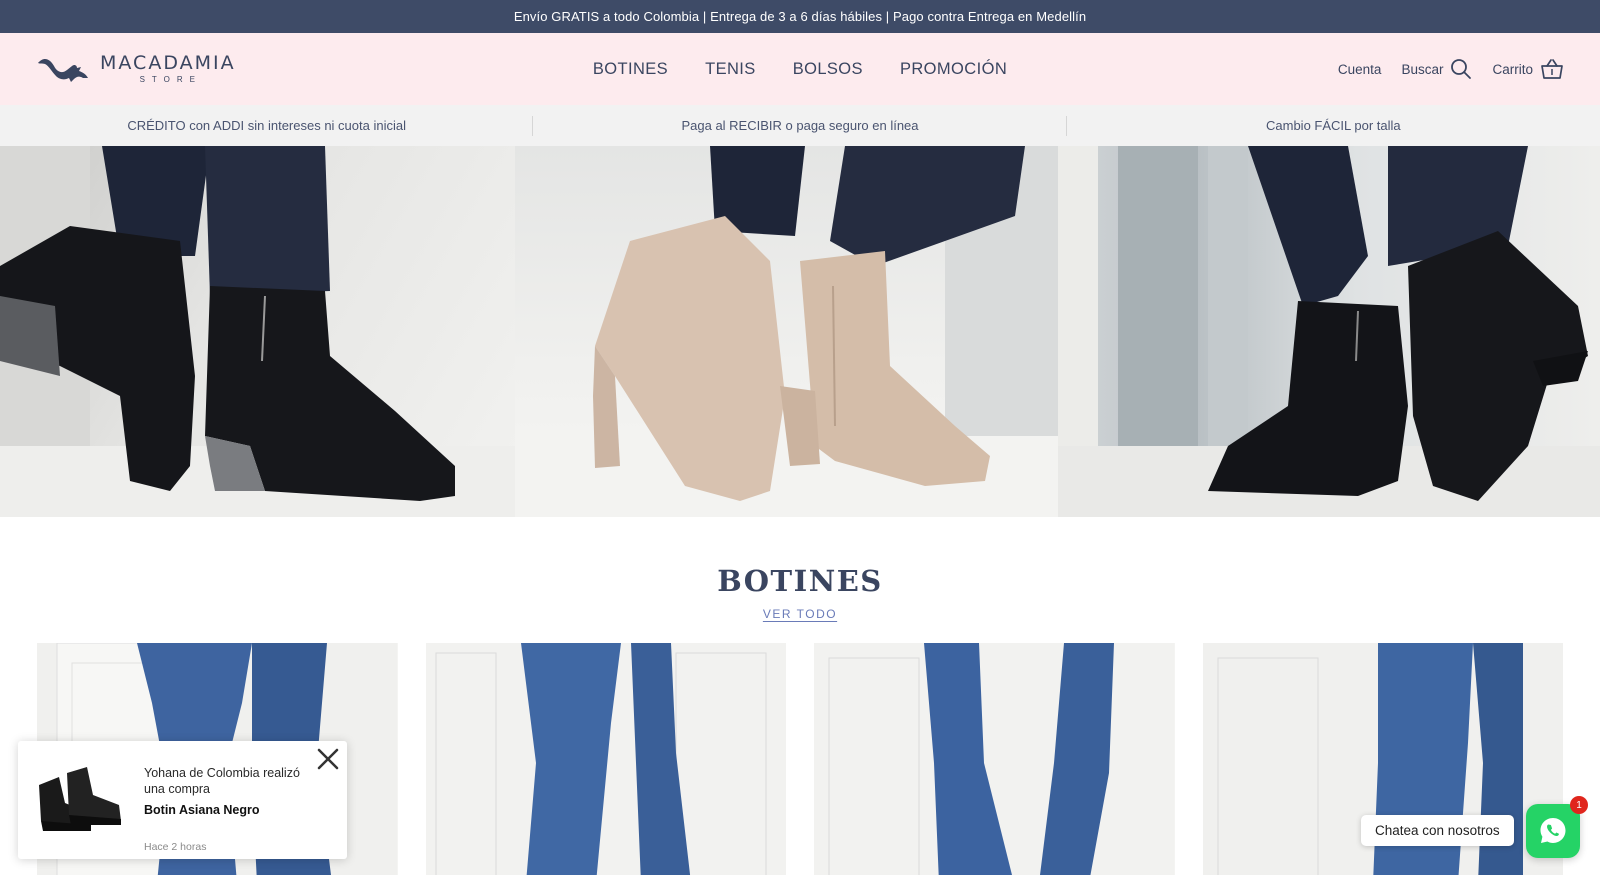 This screenshot has height=875, width=1600. I want to click on toast-product-image, so click(77, 800).